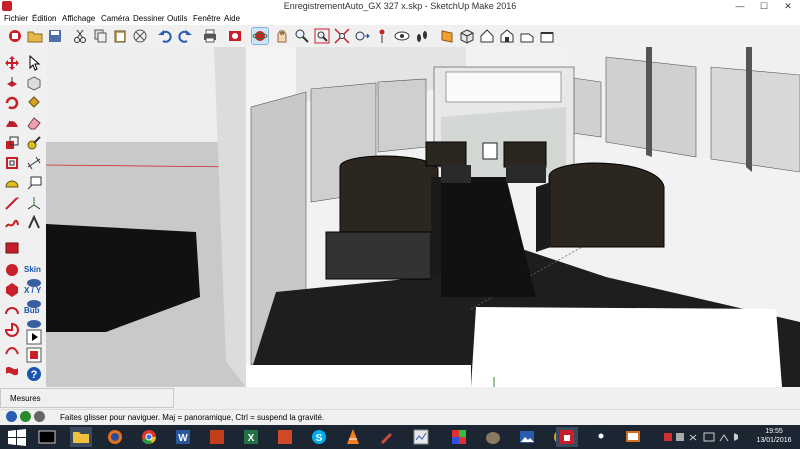 This screenshot has width=800, height=449. What do you see at coordinates (740, 6) in the screenshot?
I see `minimize-button: —` at bounding box center [740, 6].